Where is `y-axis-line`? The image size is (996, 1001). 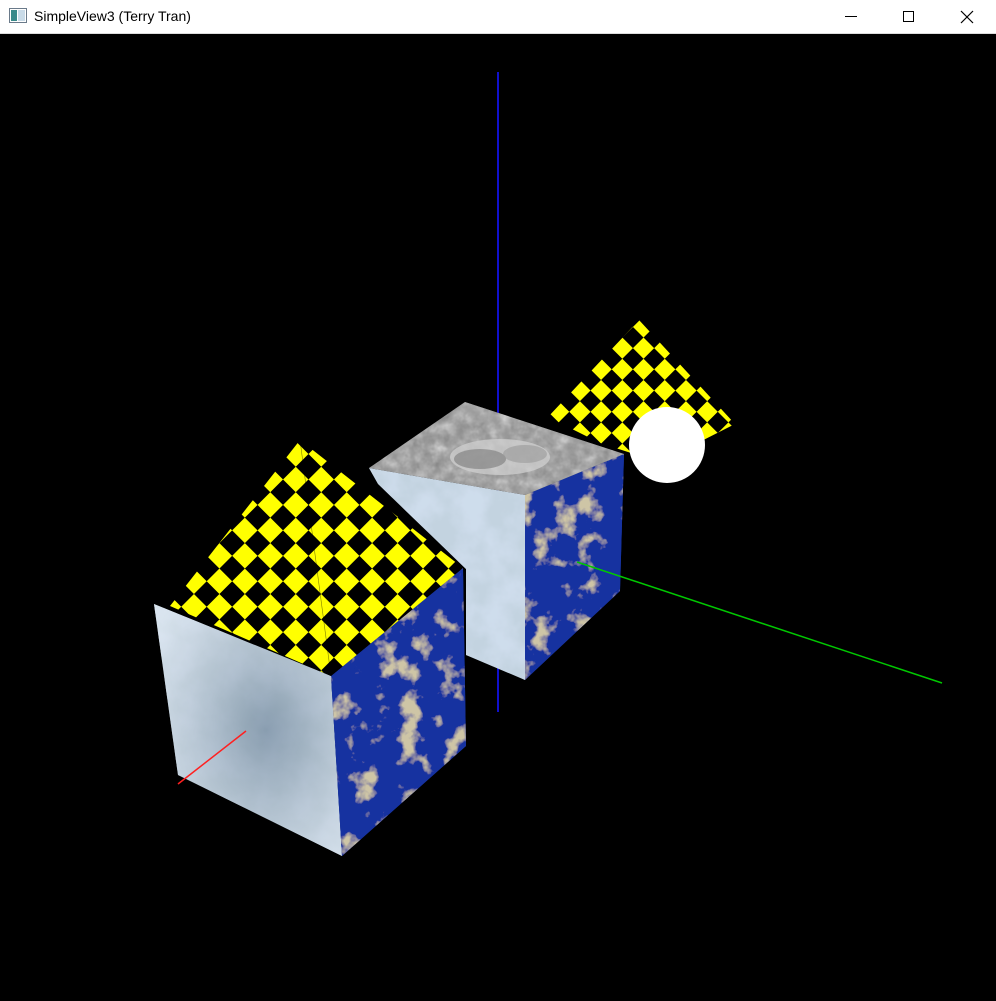 y-axis-line is located at coordinates (759, 622).